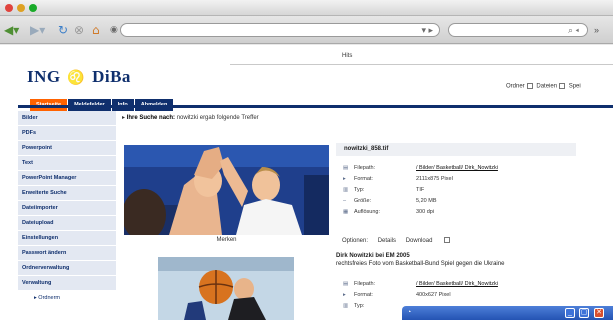  What do you see at coordinates (515, 86) in the screenshot?
I see `option-ordner-label: Ordner` at bounding box center [515, 86].